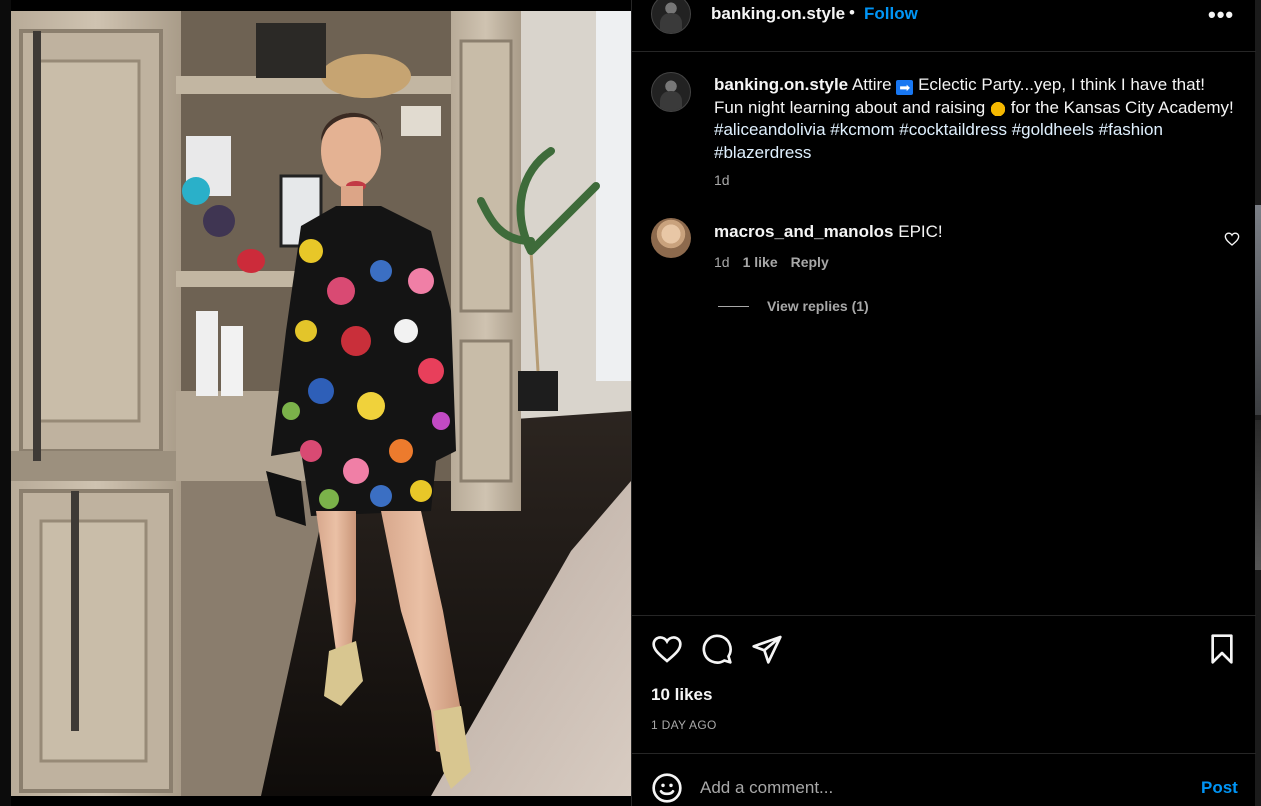 Image resolution: width=1261 pixels, height=806 pixels. Describe the element at coordinates (762, 152) in the screenshot. I see `hashtag-link: #blazerdress` at that location.